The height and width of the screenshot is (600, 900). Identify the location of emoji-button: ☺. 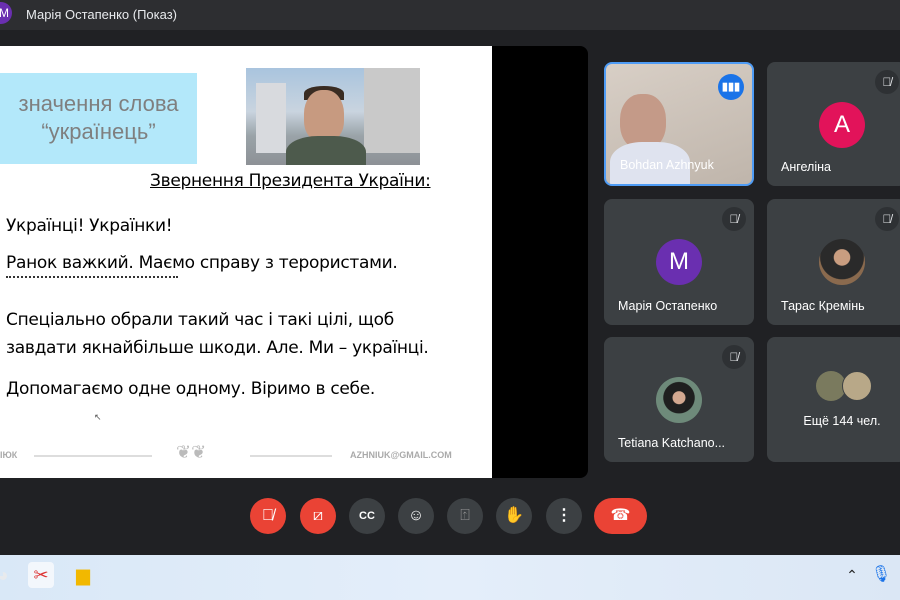
(416, 516).